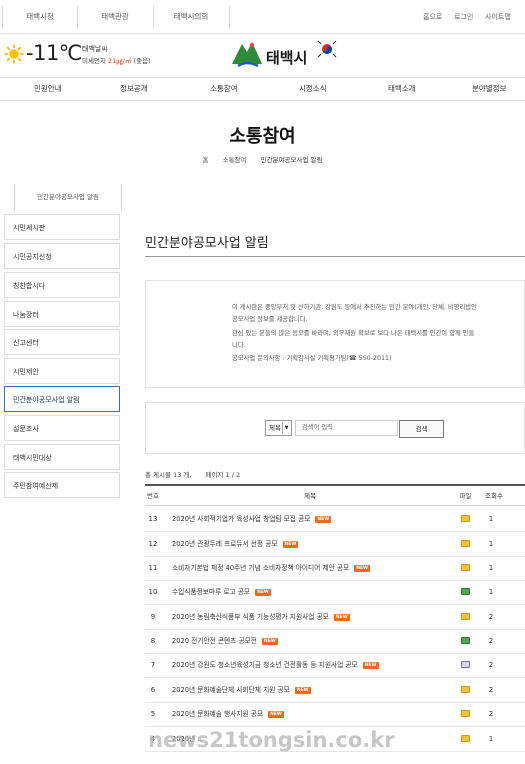  I want to click on dust-value: 21㎍/㎥, so click(120, 61).